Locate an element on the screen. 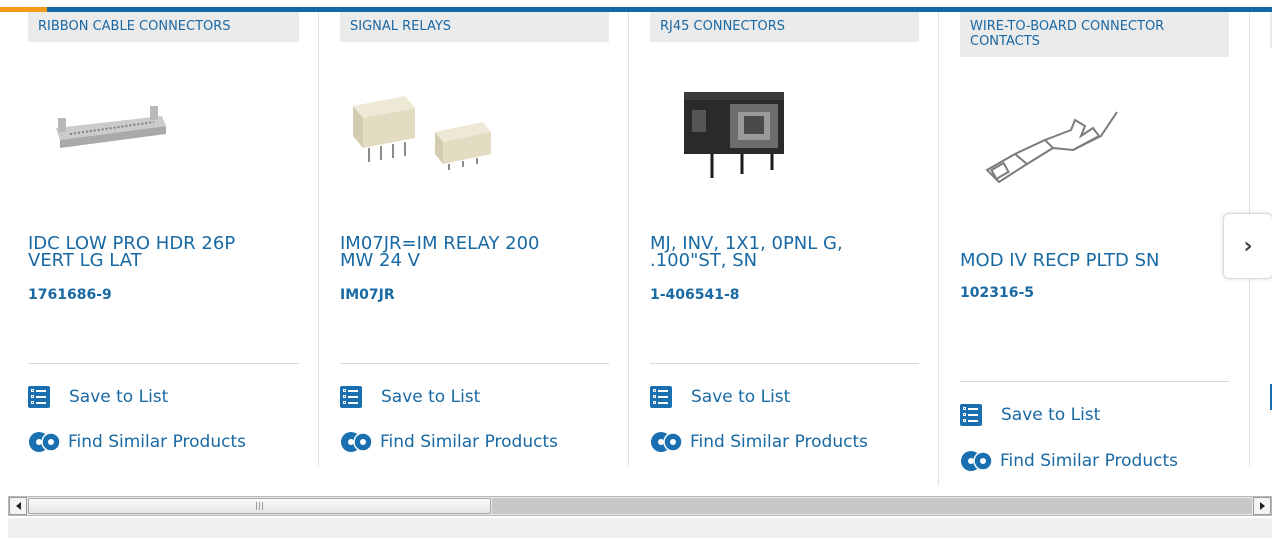 The width and height of the screenshot is (1272, 538). arrow-right-icon is located at coordinates (1262, 506).